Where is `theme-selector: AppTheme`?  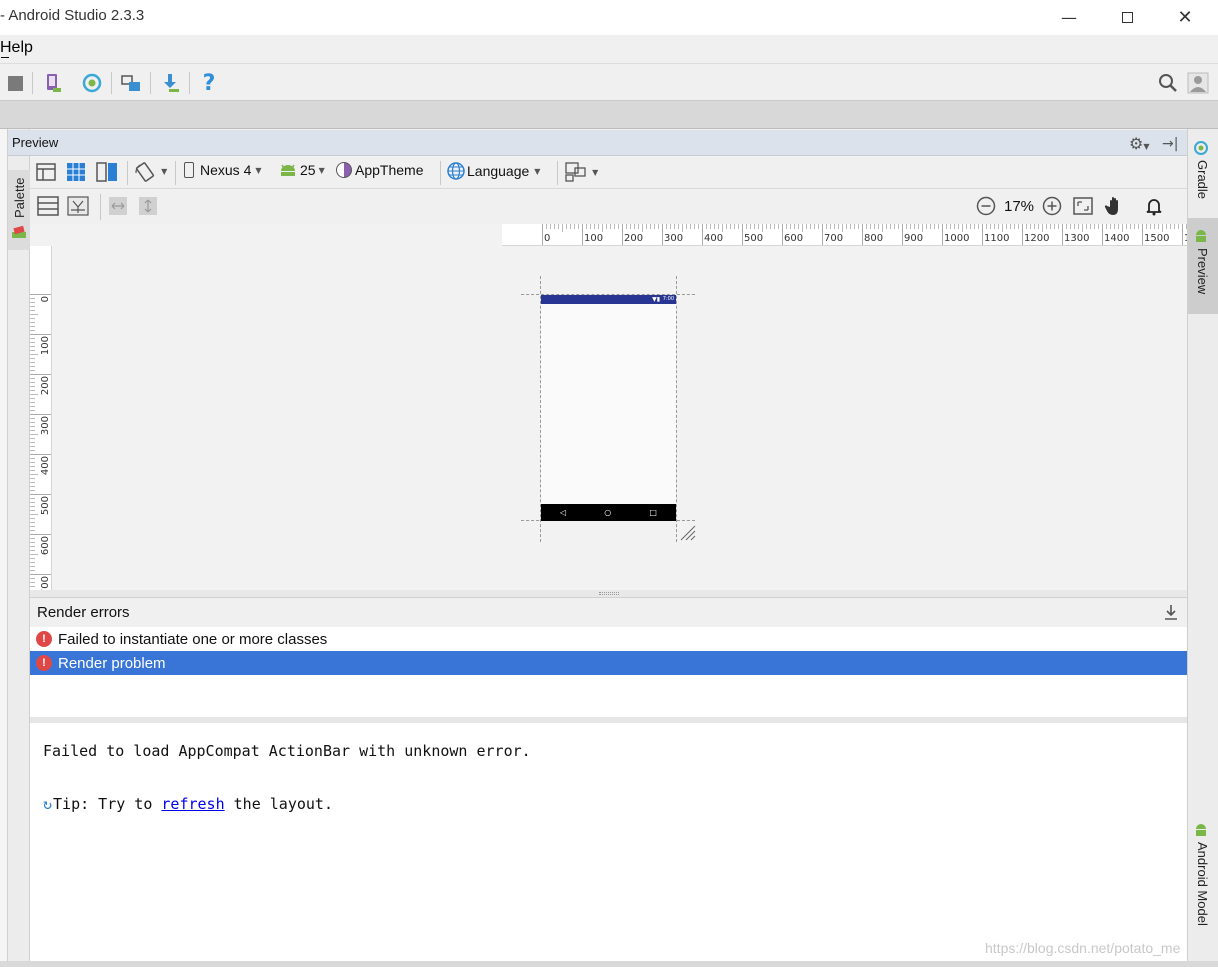
theme-selector: AppTheme is located at coordinates (379, 170).